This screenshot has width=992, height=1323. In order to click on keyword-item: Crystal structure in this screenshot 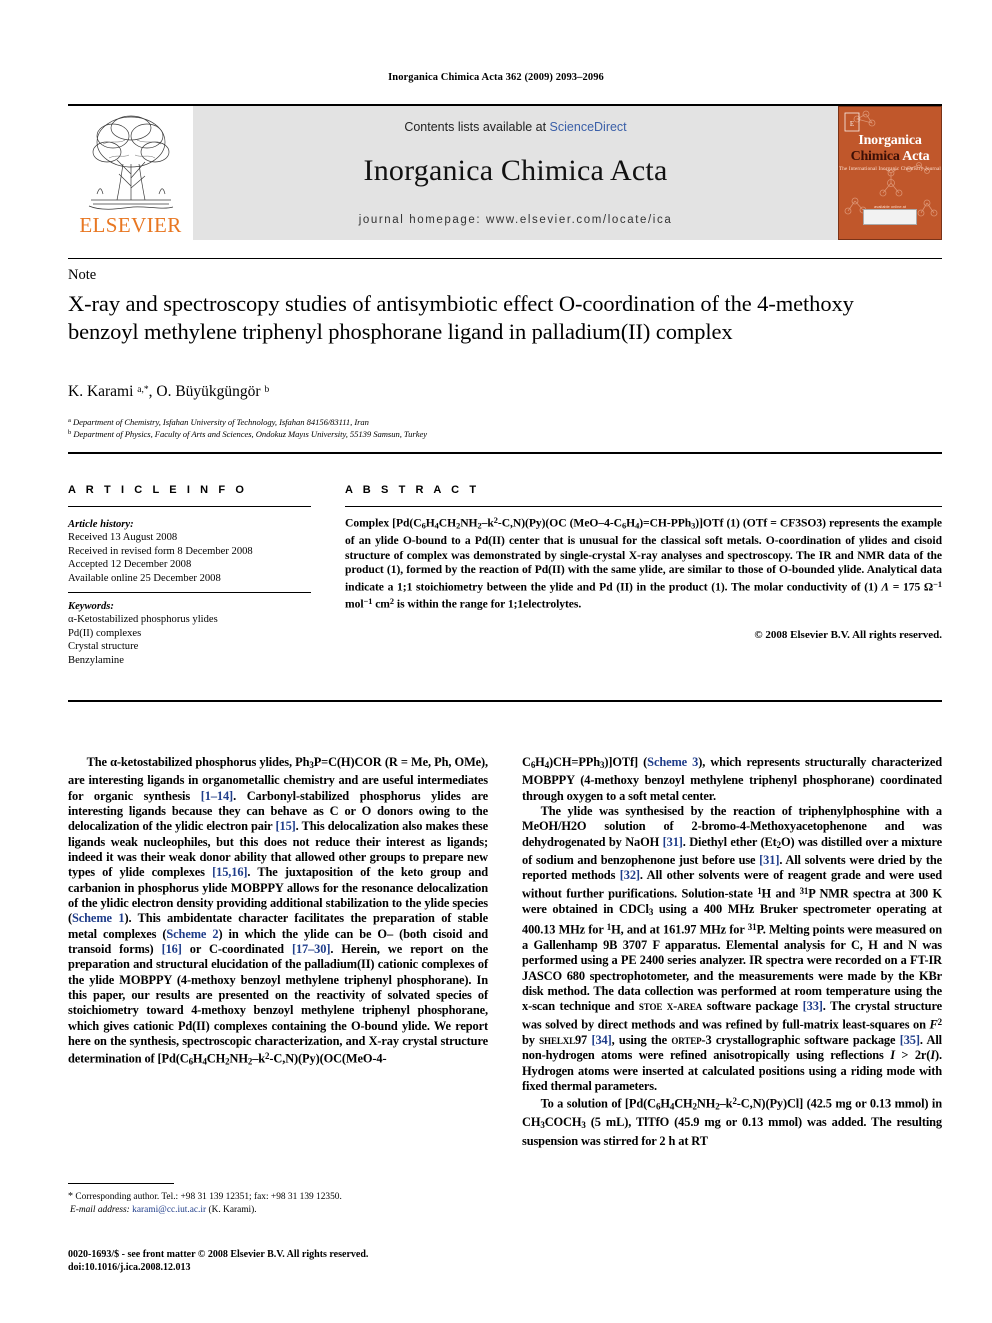, I will do `click(103, 647)`.